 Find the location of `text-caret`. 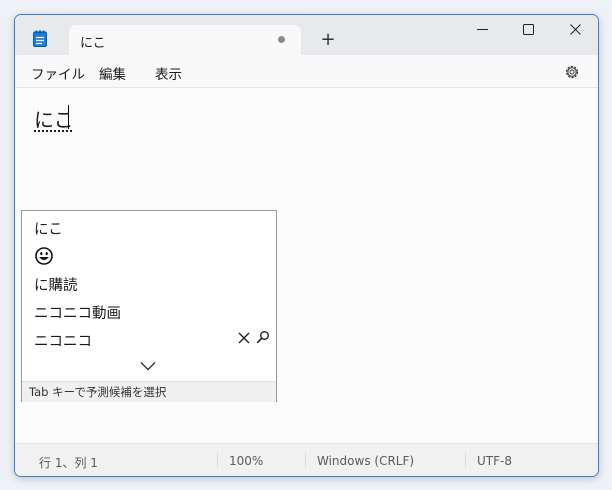

text-caret is located at coordinates (68, 117).